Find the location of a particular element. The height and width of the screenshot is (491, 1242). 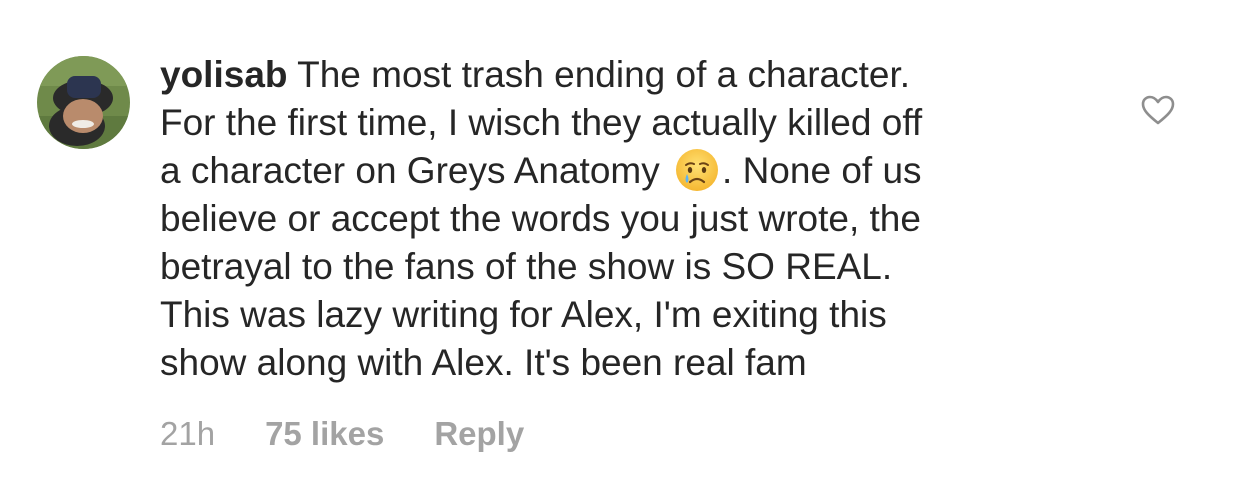

comment-line-text: The most trash ending of a character. is located at coordinates (604, 74).